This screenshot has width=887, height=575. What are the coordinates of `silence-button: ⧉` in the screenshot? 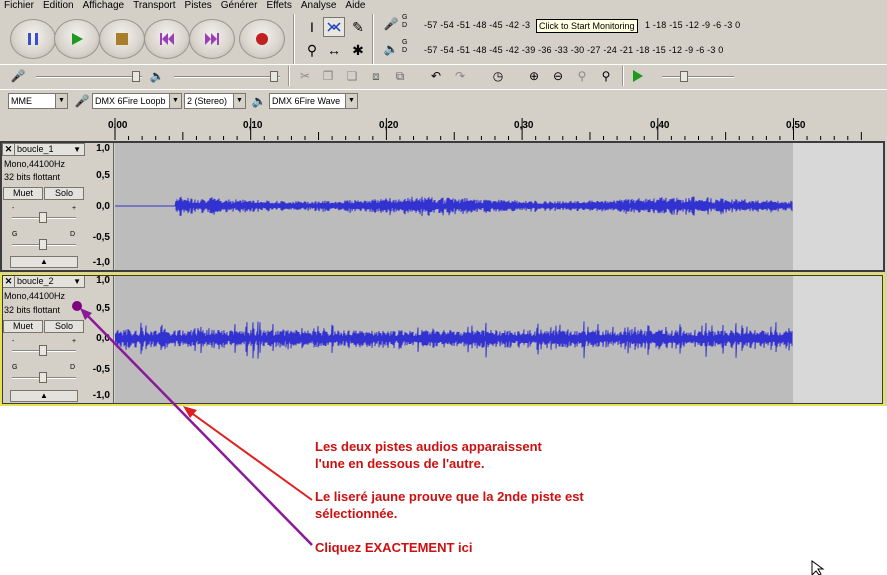 It's located at (400, 76).